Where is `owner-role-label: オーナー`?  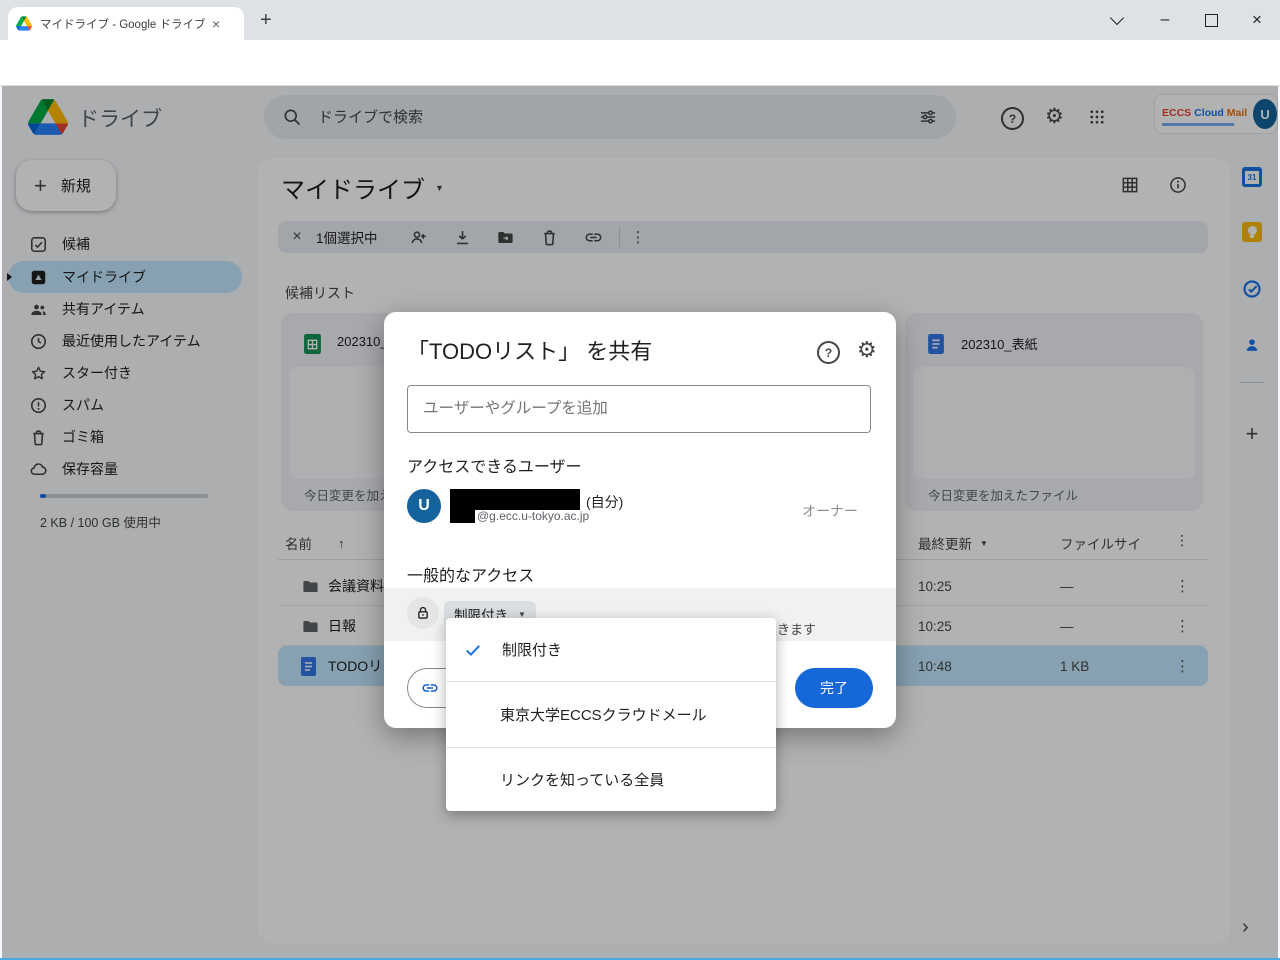 owner-role-label: オーナー is located at coordinates (830, 511).